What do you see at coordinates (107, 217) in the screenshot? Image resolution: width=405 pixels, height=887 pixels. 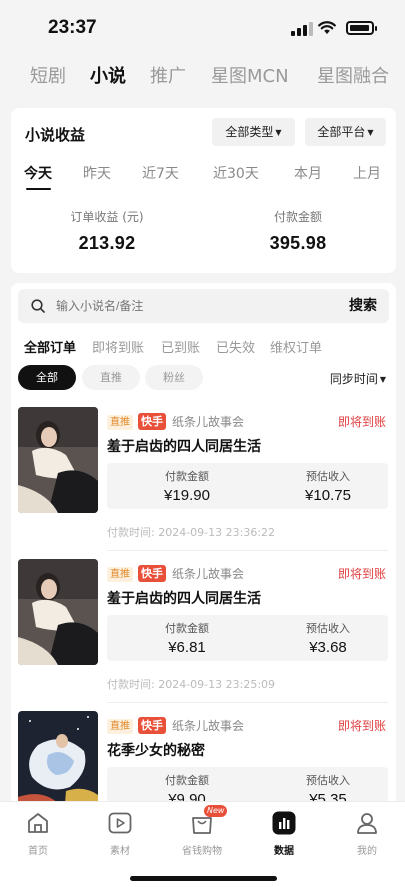 I see `order-income-label: 订单收益 (元)` at bounding box center [107, 217].